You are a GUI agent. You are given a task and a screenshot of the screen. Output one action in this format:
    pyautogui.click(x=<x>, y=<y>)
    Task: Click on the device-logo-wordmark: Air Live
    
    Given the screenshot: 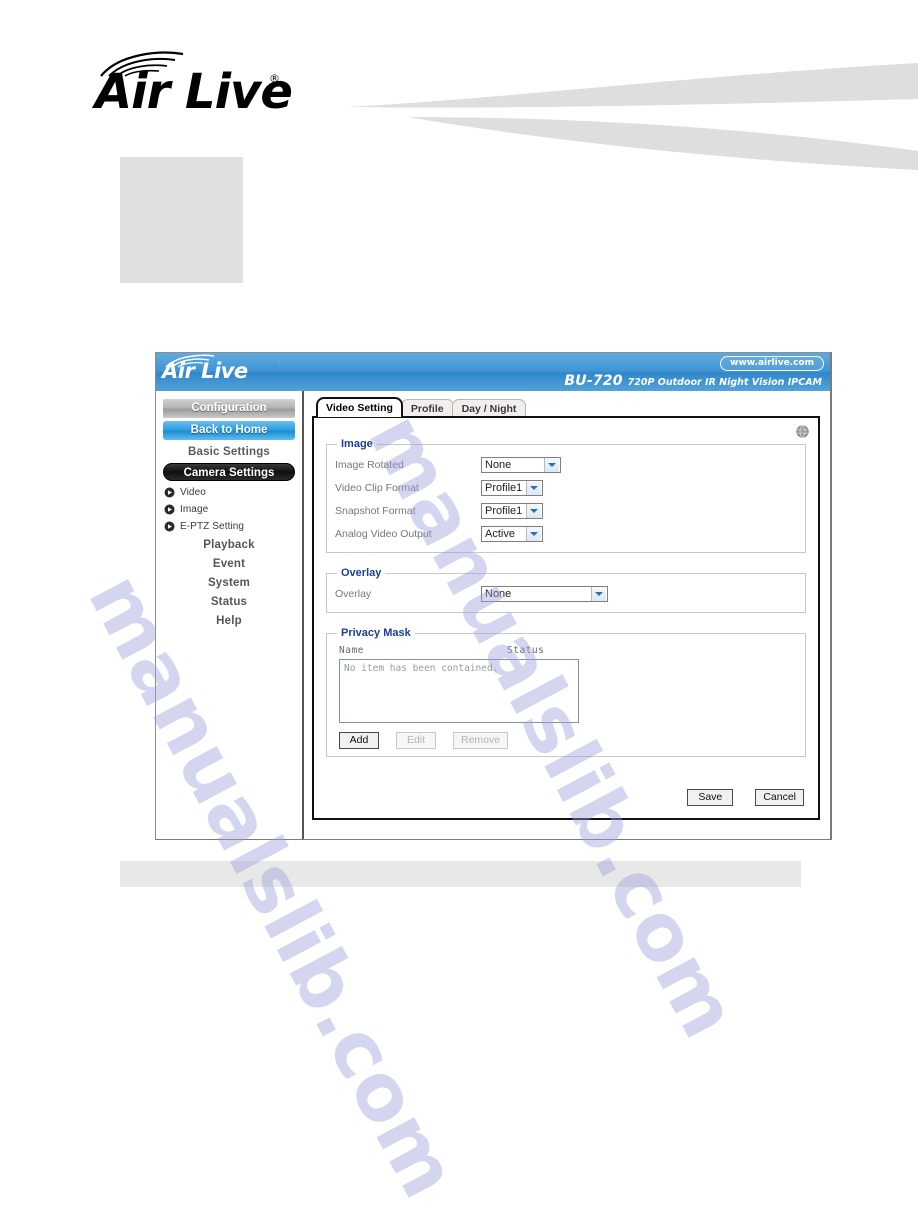 What is the action you would take?
    pyautogui.click(x=205, y=371)
    